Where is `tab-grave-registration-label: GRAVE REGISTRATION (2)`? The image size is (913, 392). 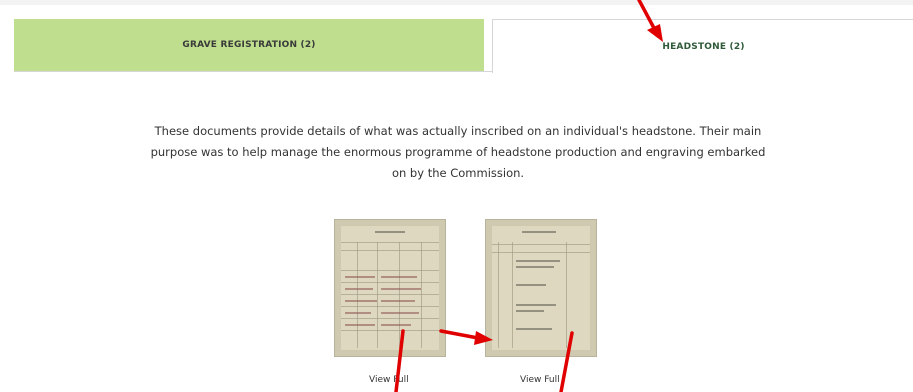
tab-grave-registration-label: GRAVE REGISTRATION (2) is located at coordinates (249, 45).